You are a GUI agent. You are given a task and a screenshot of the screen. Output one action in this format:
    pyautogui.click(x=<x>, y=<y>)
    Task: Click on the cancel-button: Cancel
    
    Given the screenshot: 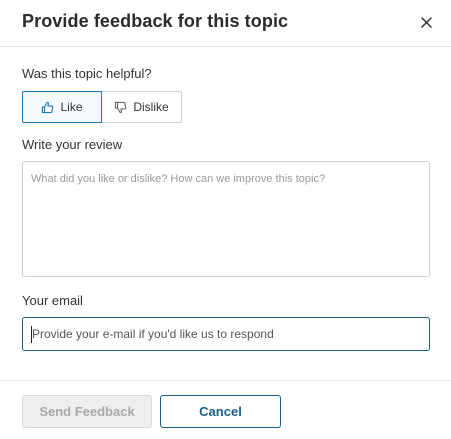 What is the action you would take?
    pyautogui.click(x=220, y=411)
    